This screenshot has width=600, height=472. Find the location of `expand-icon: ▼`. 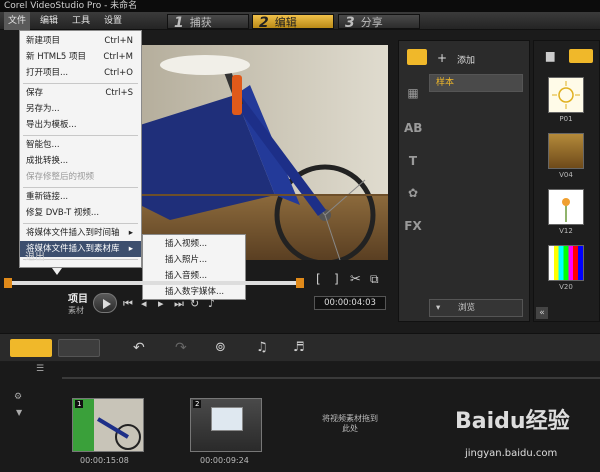

expand-icon: ▼ is located at coordinates (19, 412).